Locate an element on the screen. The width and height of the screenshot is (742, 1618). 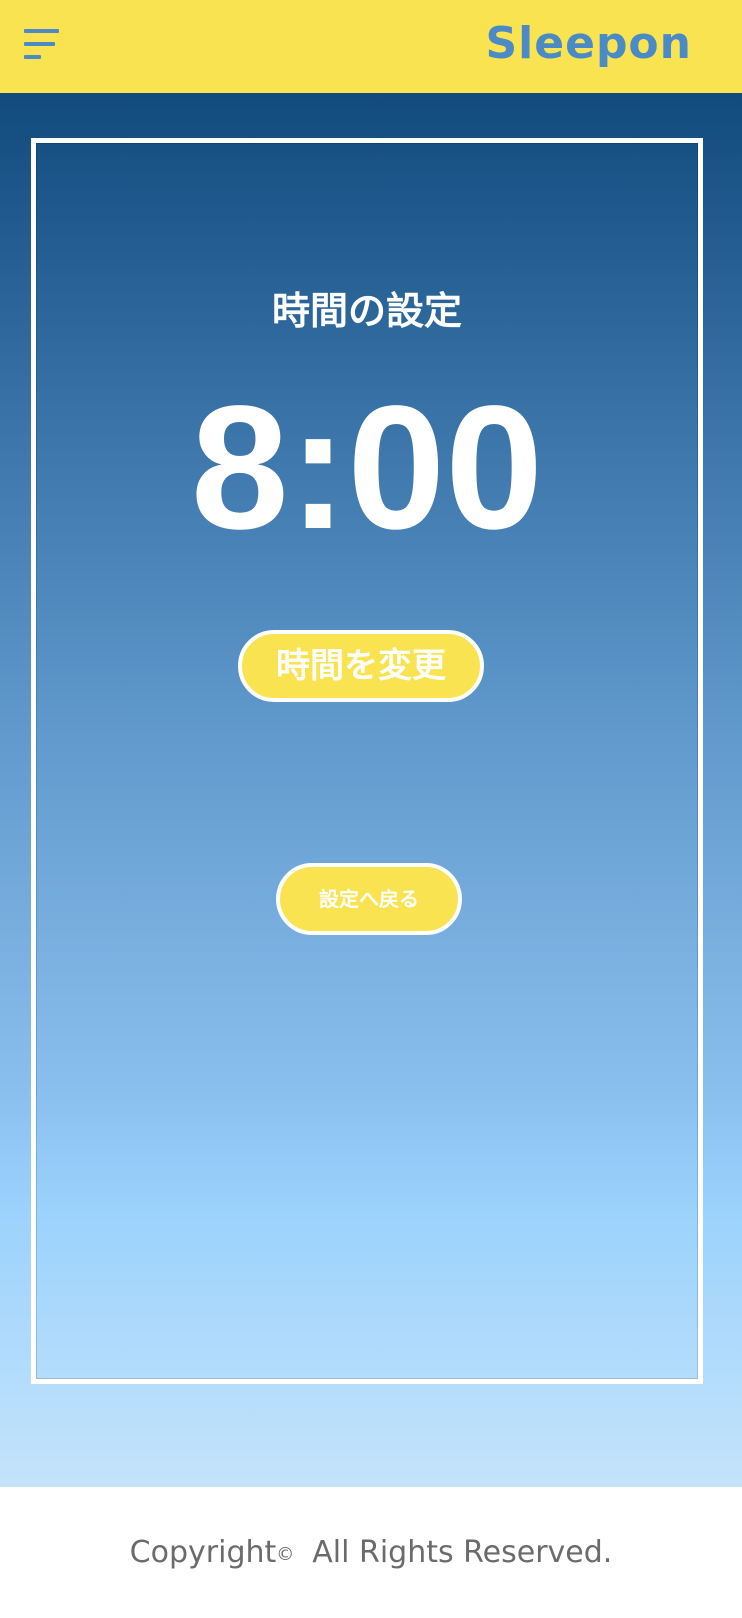
hamburger-menu-icon is located at coordinates (42, 46).